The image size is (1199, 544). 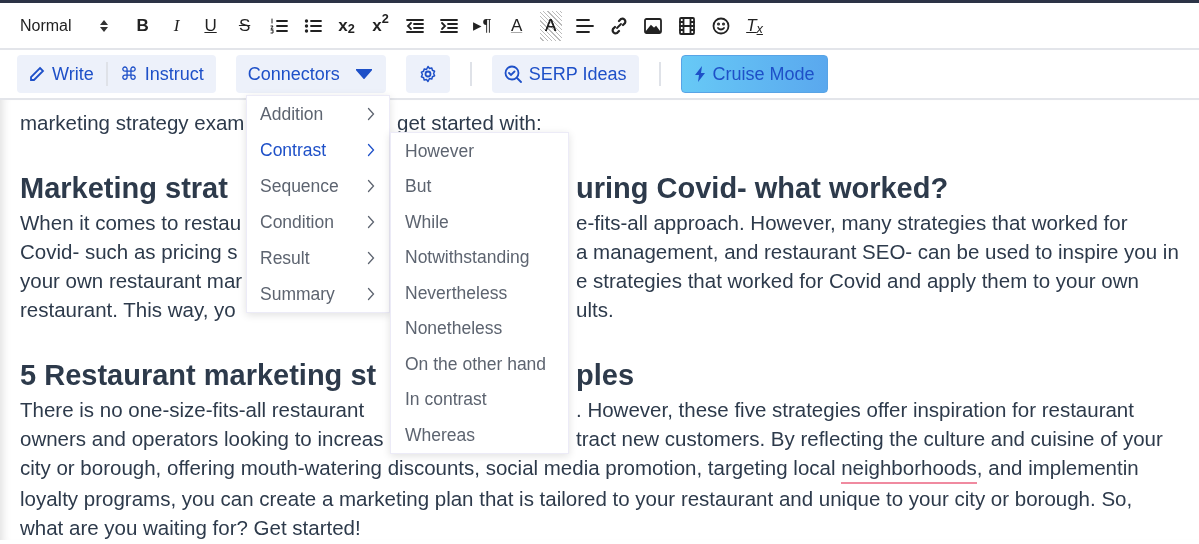 I want to click on settings-icon, so click(x=427, y=74).